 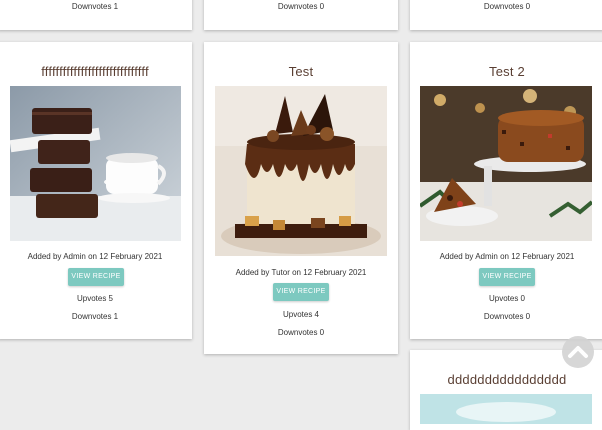 I want to click on recipe-title: dddddddddddddddd, so click(x=507, y=379).